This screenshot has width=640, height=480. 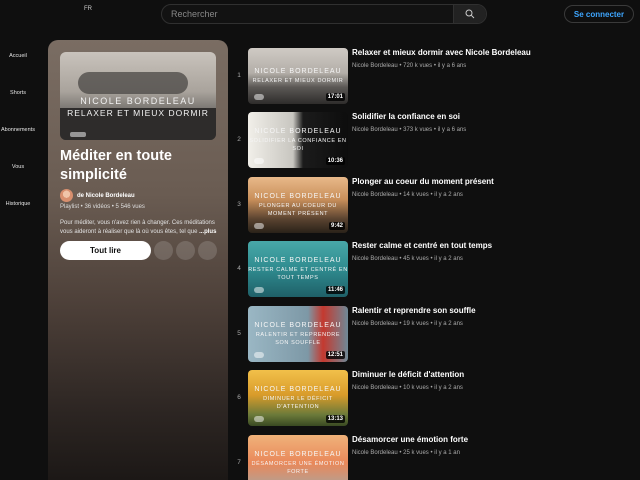 I want to click on search-input, so click(x=307, y=14).